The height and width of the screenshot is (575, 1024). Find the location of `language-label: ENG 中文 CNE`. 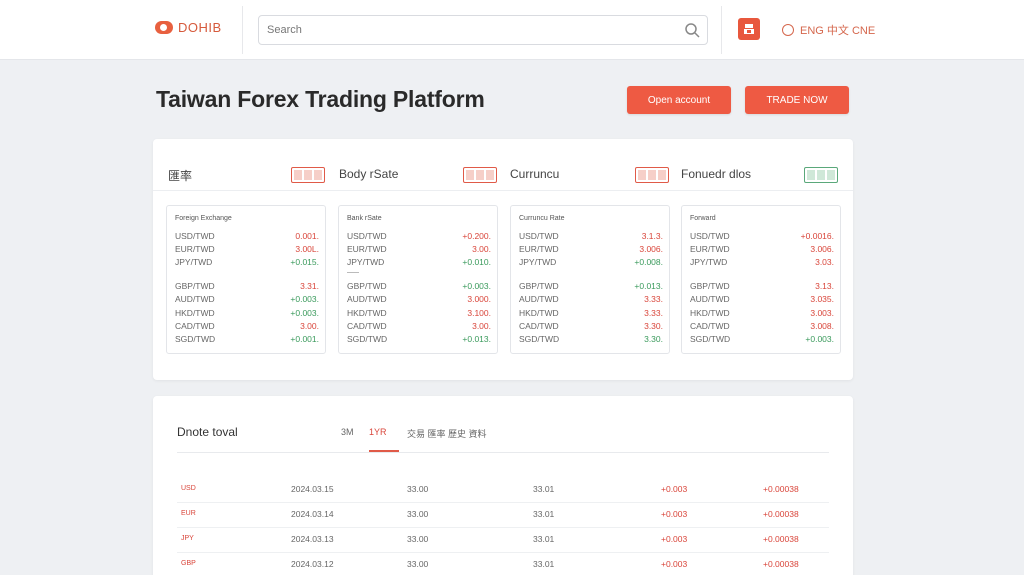

language-label: ENG 中文 CNE is located at coordinates (838, 31).